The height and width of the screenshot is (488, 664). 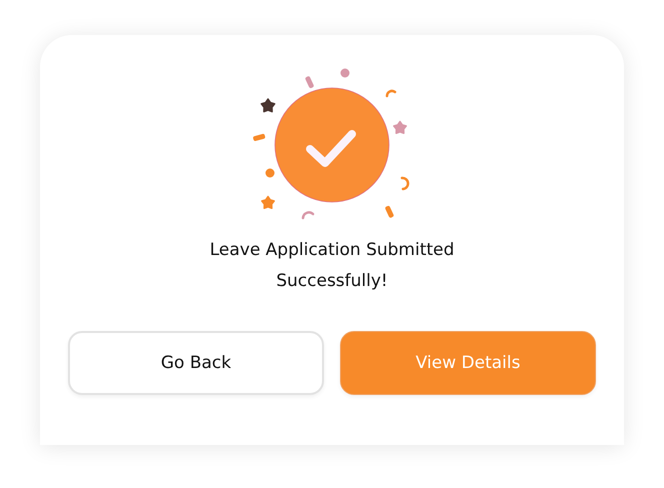 I want to click on go-back-button: Go Back, so click(x=196, y=363).